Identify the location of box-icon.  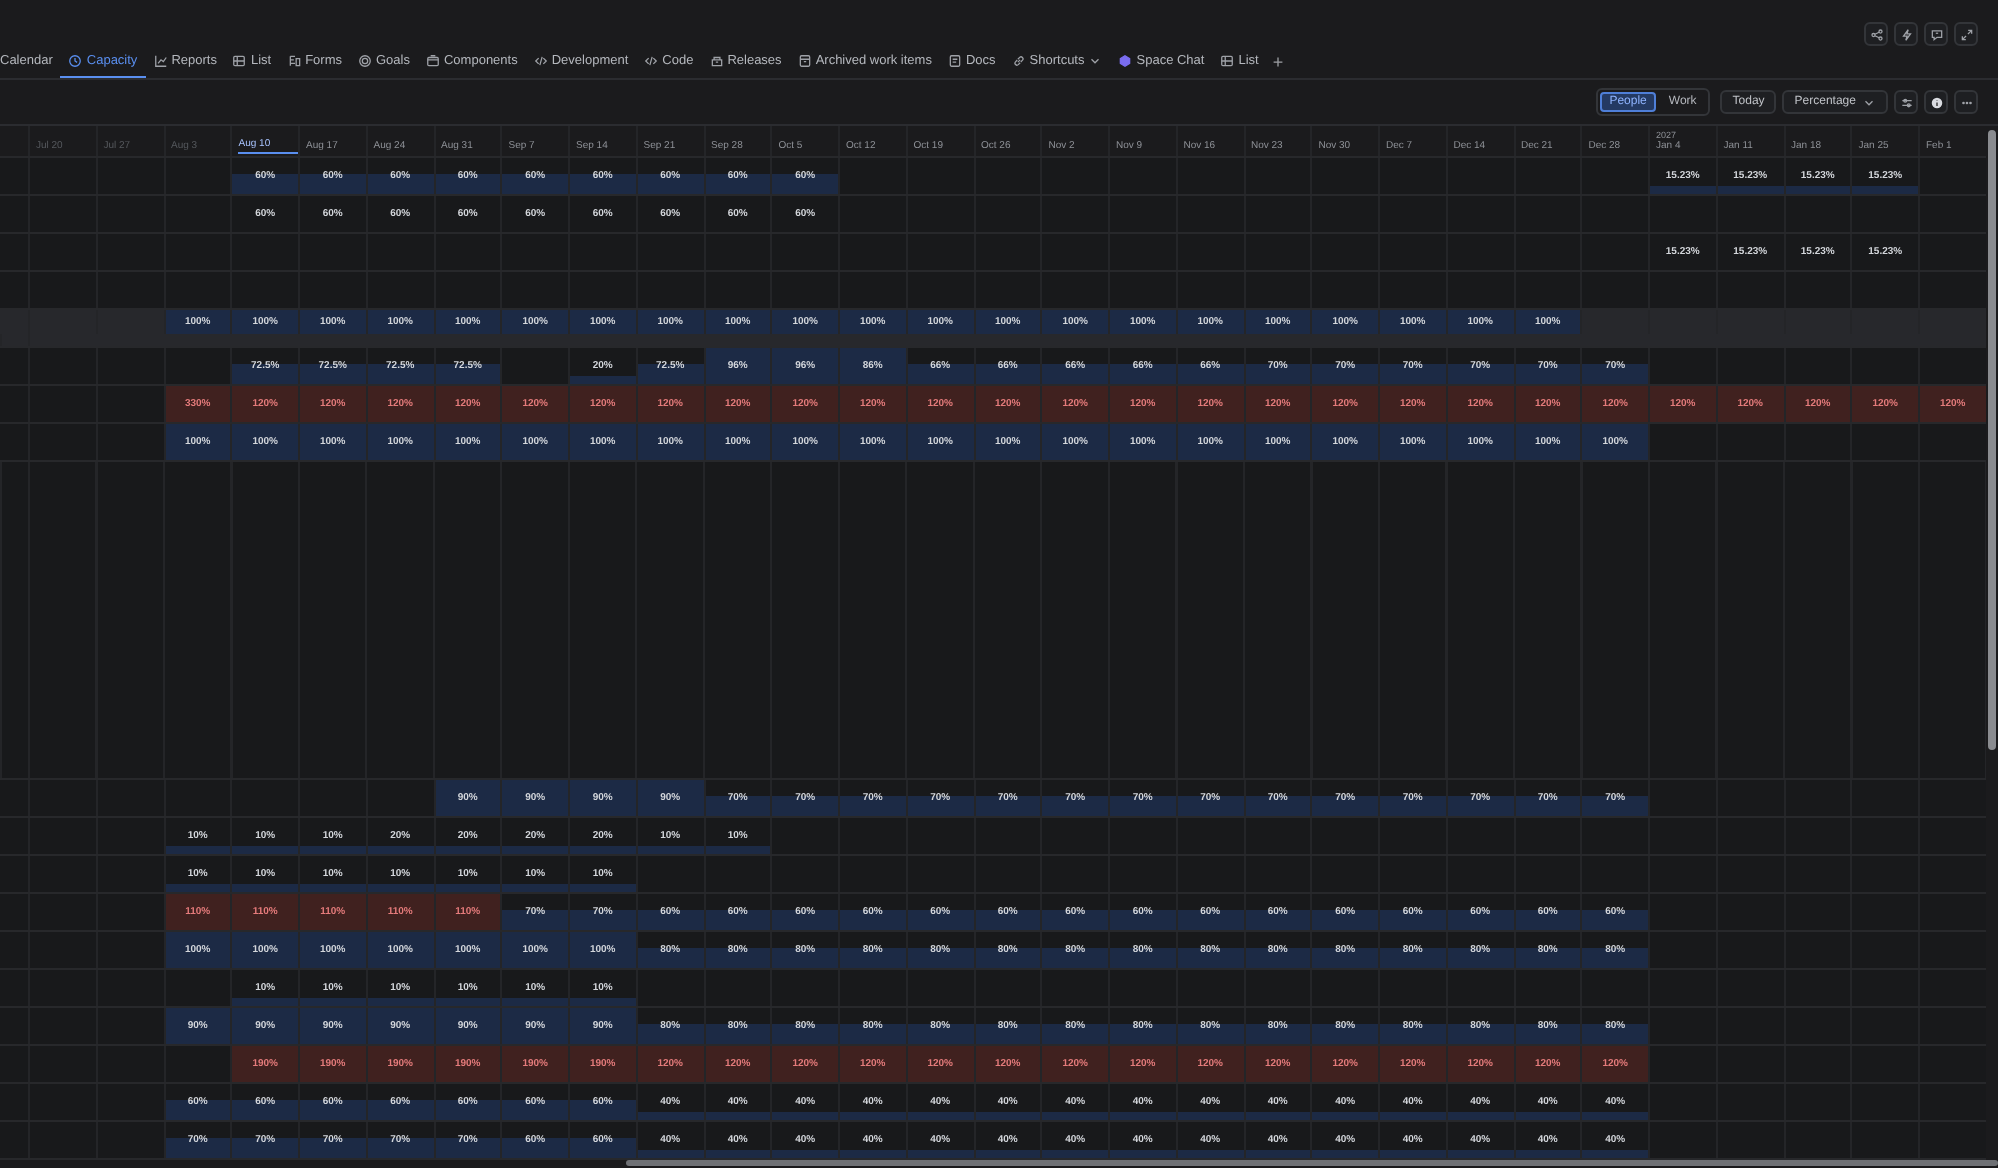
(432, 61).